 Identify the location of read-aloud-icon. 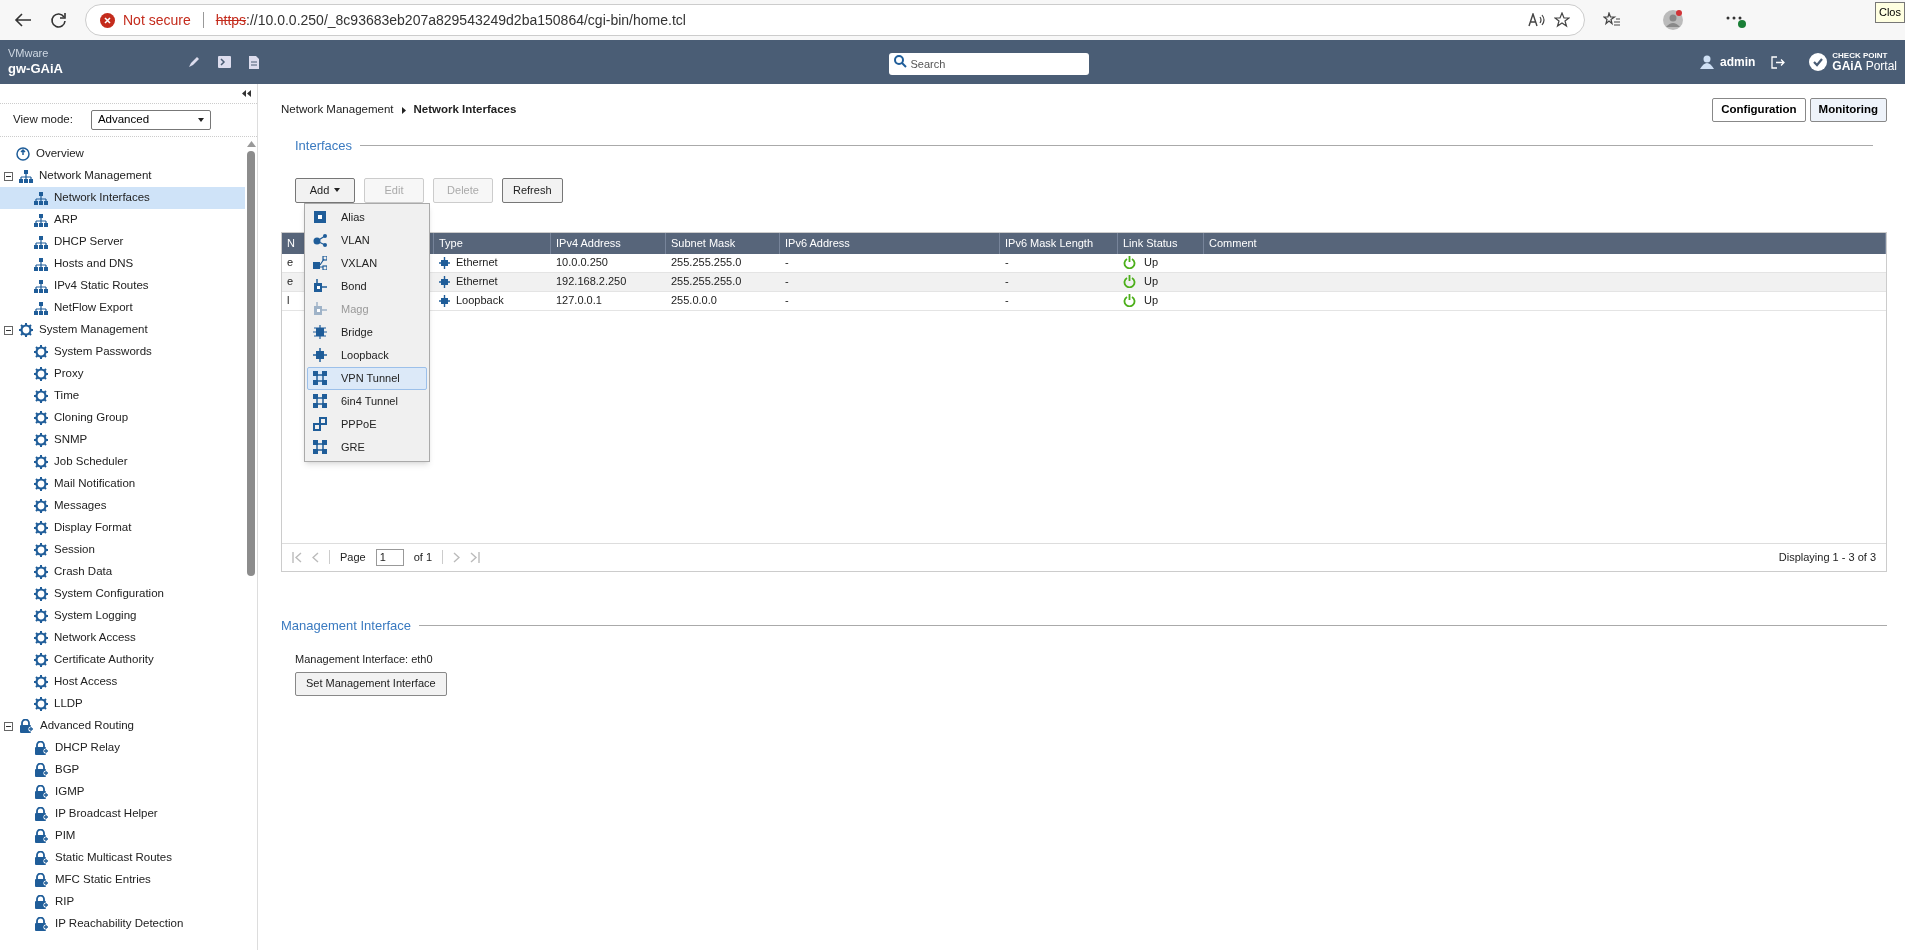
(1537, 20).